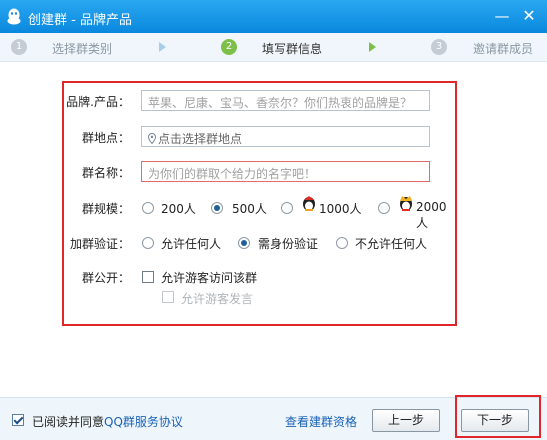 Image resolution: width=547 pixels, height=440 pixels. I want to click on location-placeholder: 点击选择群地点, so click(200, 139).